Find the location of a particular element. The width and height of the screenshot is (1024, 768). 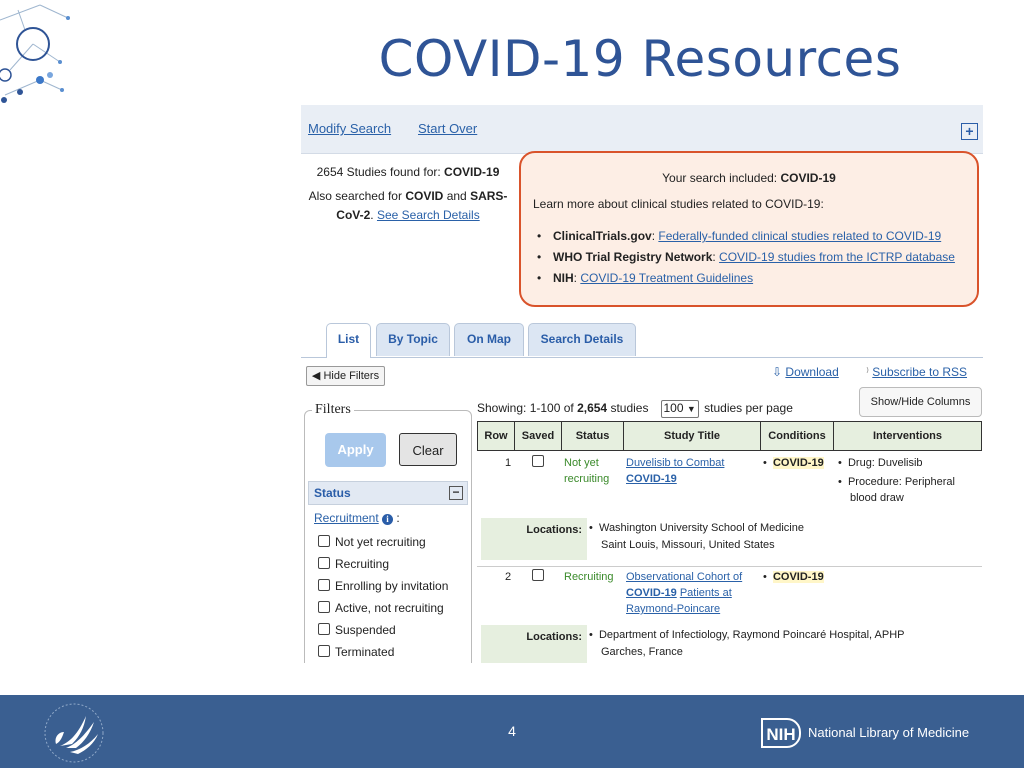

hide-filters-button: ◀ Hide Filters is located at coordinates (345, 376).